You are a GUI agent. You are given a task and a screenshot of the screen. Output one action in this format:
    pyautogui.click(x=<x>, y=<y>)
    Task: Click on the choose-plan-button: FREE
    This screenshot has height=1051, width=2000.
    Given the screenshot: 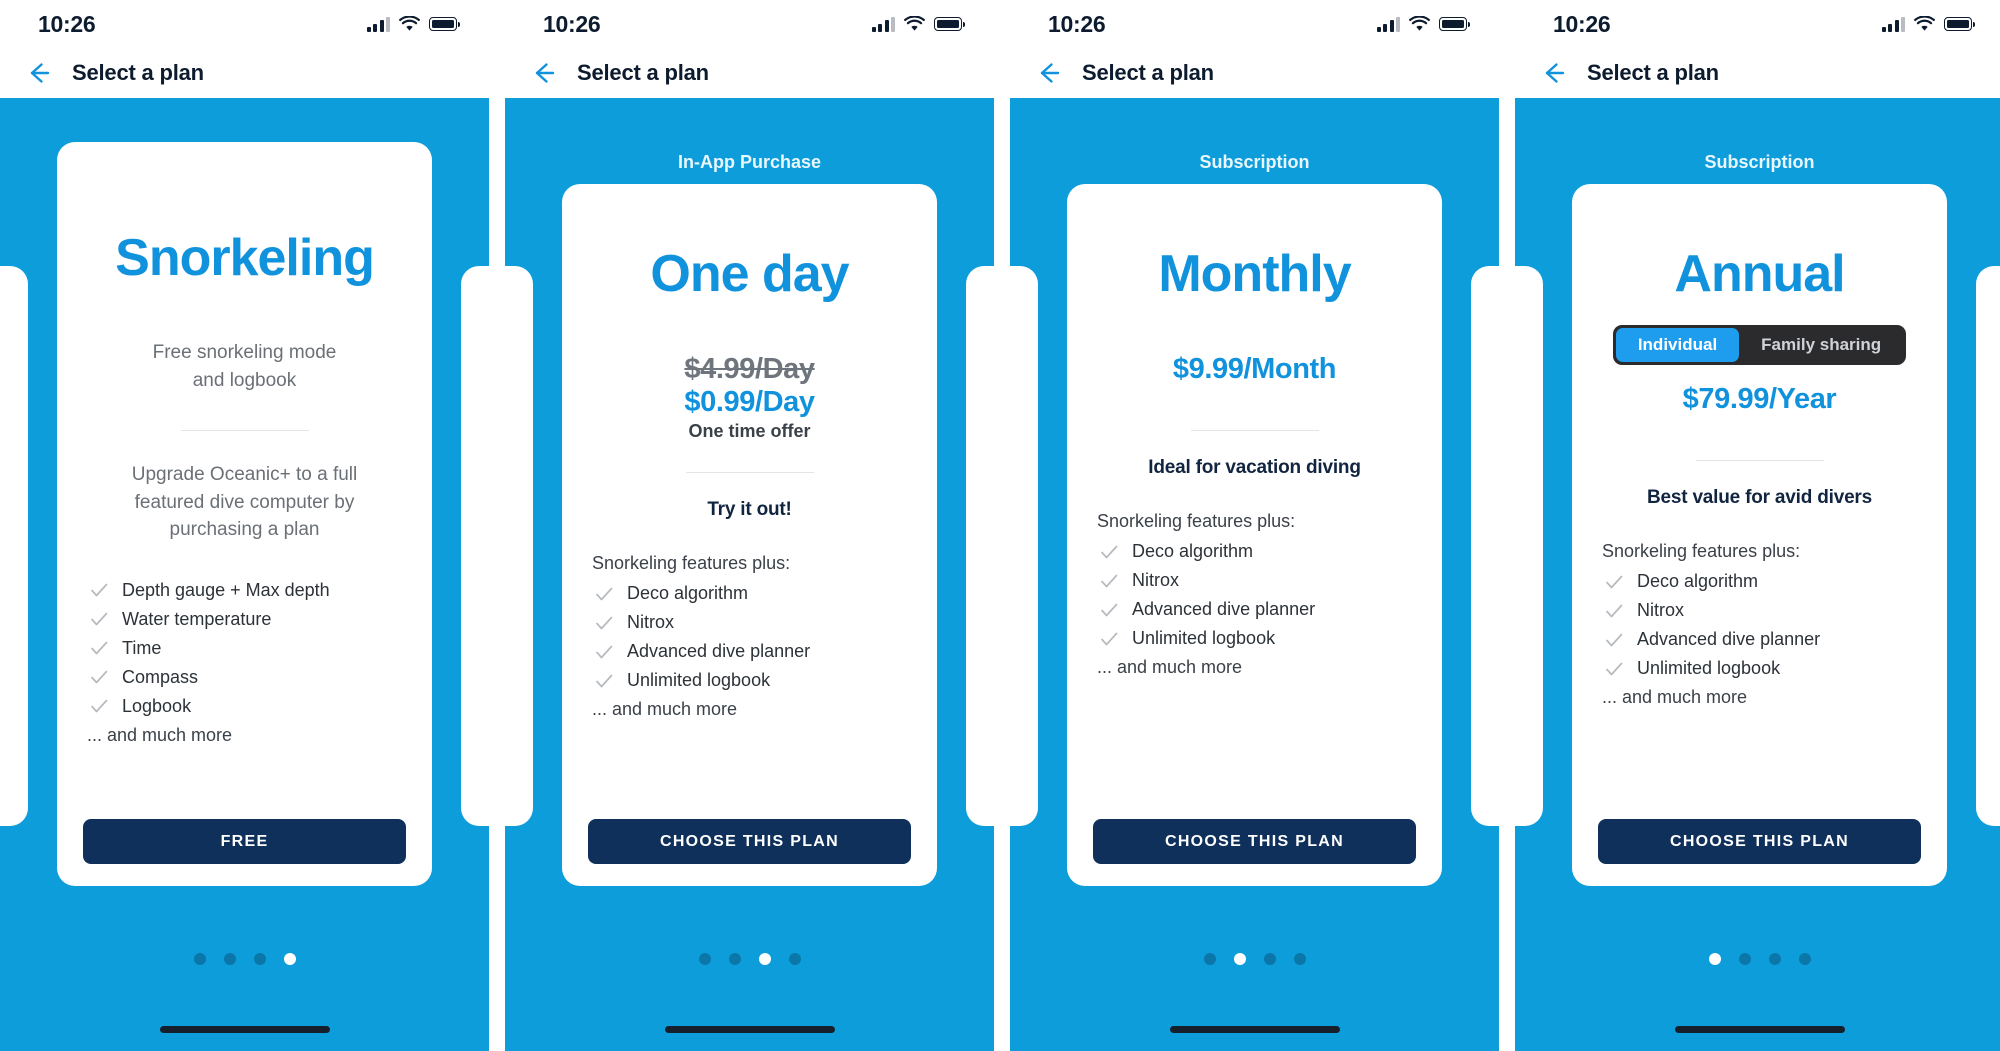 What is the action you would take?
    pyautogui.click(x=244, y=841)
    